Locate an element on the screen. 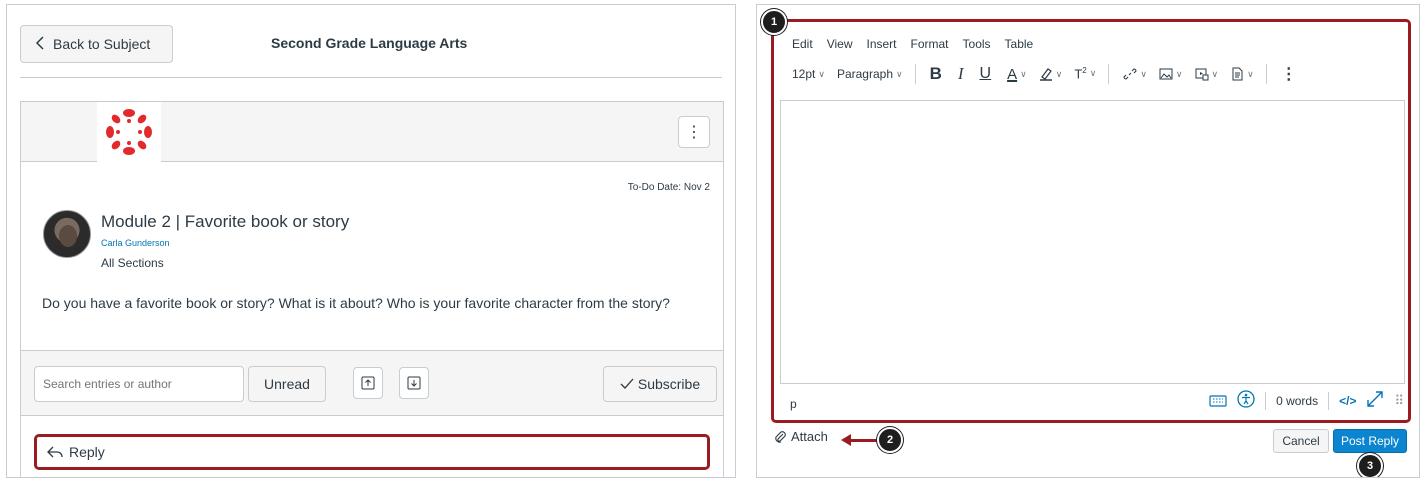  checkmark-icon is located at coordinates (627, 383).